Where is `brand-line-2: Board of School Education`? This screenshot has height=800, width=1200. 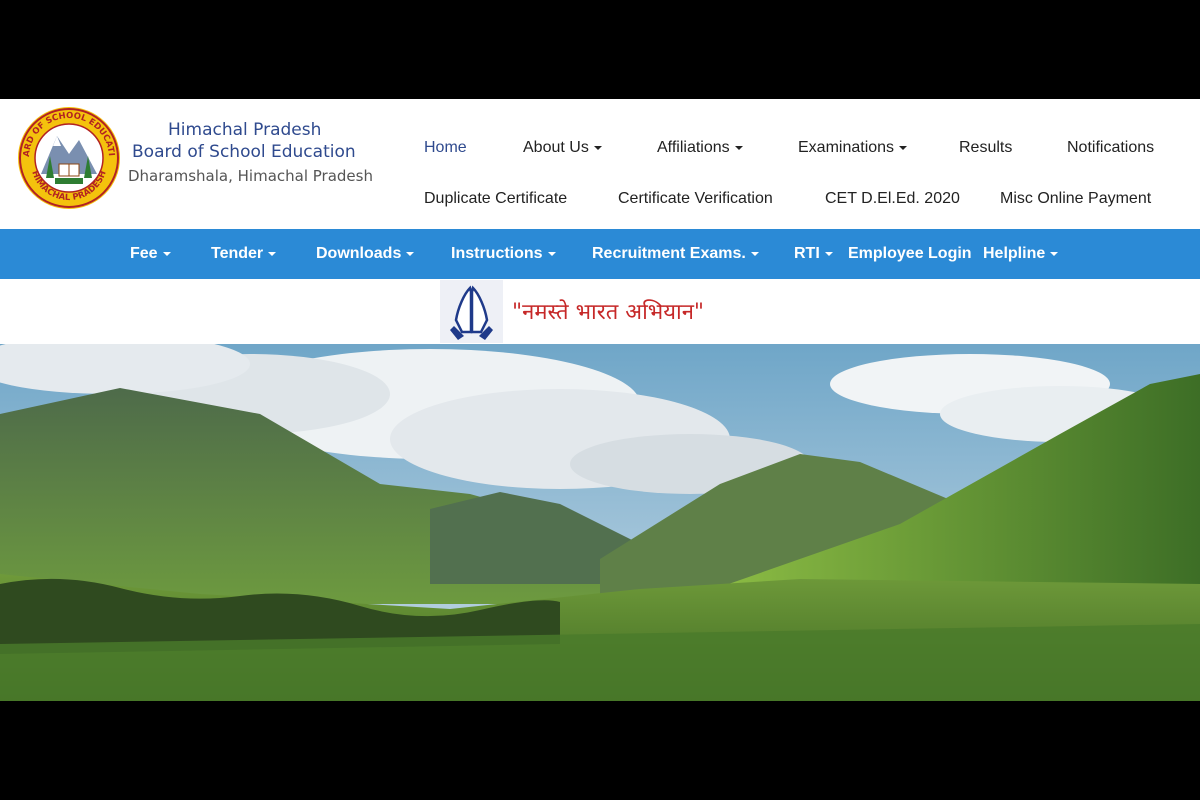 brand-line-2: Board of School Education is located at coordinates (244, 152).